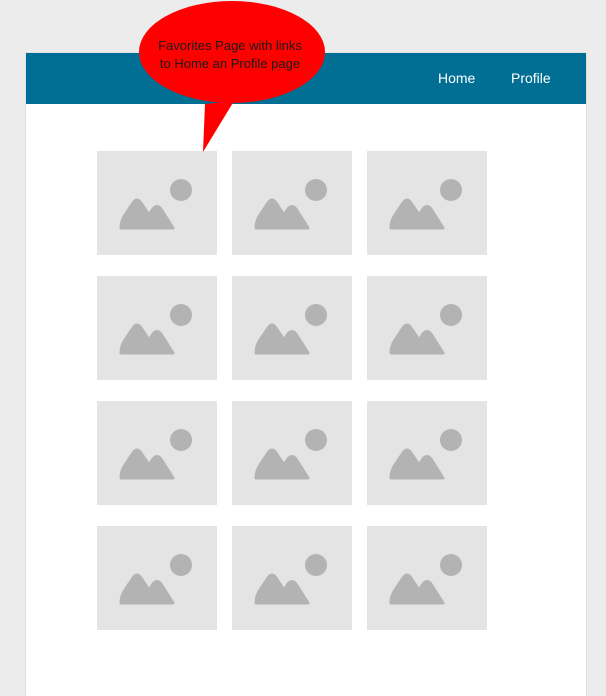 The image size is (606, 696). Describe the element at coordinates (230, 45) in the screenshot. I see `annotation-line-1: Favorites Page with links` at that location.